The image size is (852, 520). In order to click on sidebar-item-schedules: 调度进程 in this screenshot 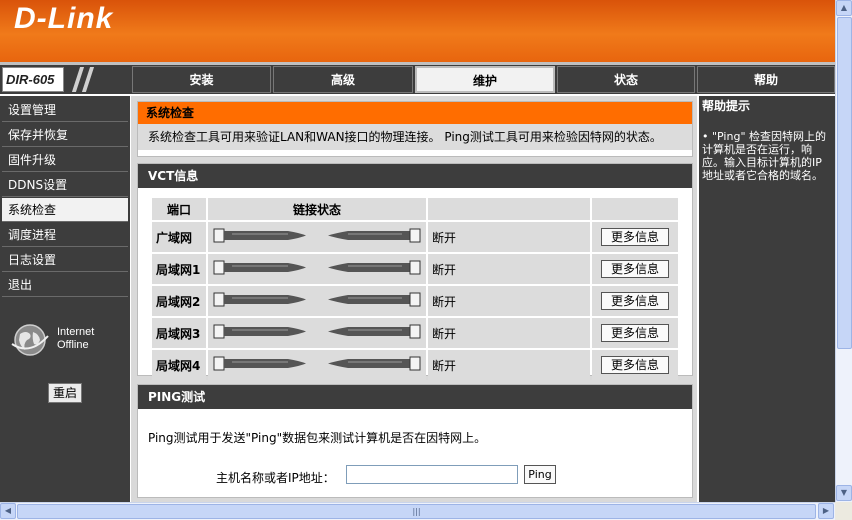, I will do `click(65, 235)`.